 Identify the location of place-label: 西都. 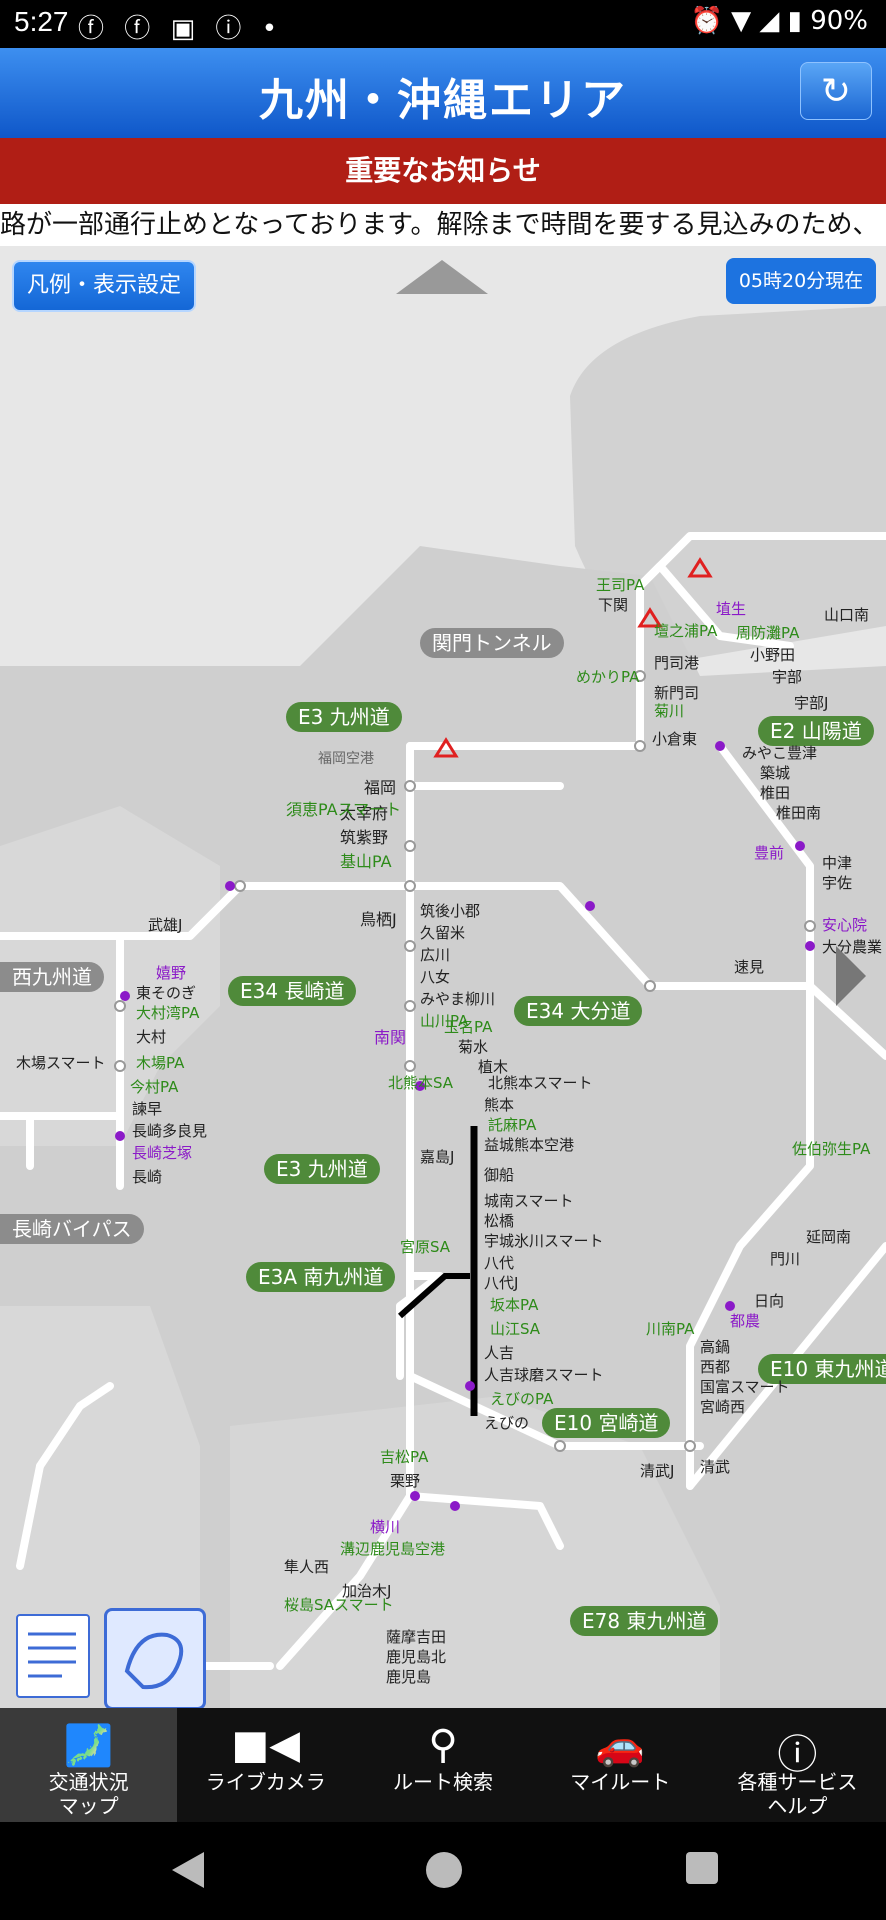
(715, 1367).